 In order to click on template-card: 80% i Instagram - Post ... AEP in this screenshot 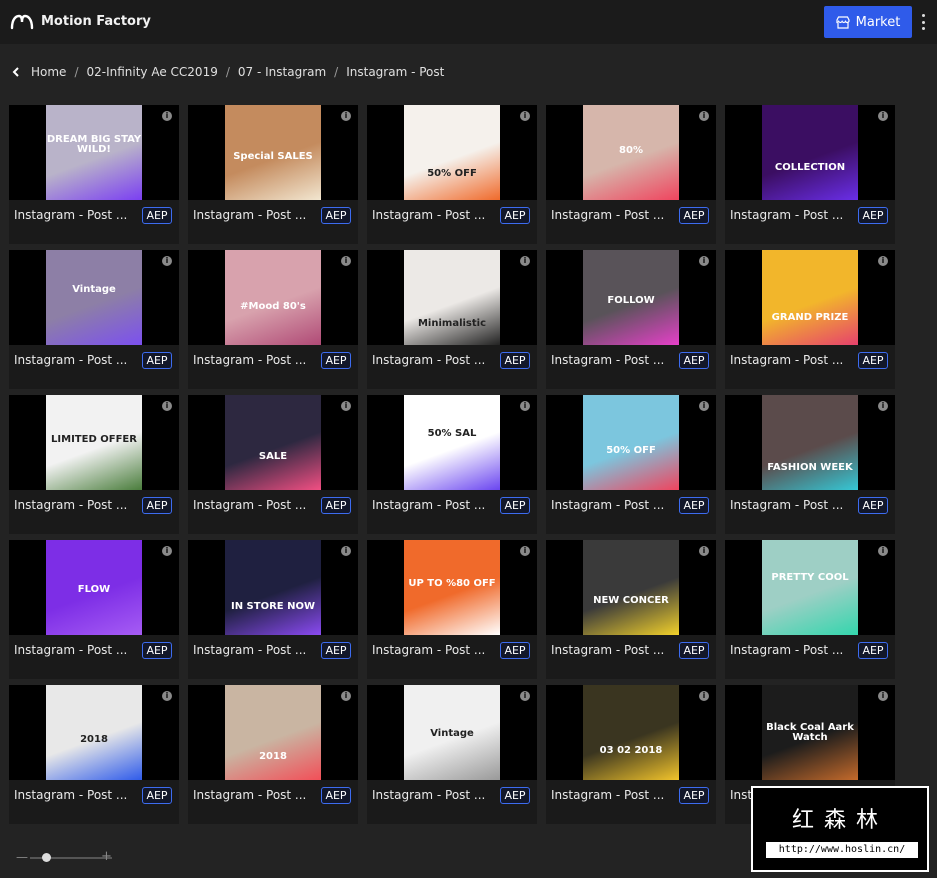, I will do `click(631, 174)`.